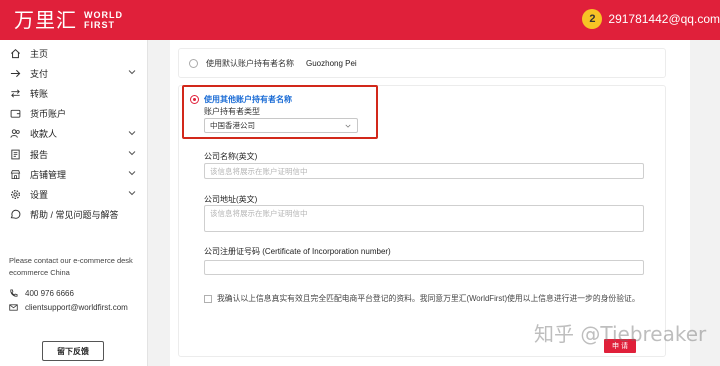 This screenshot has height=366, width=720. I want to click on report-icon, so click(15, 154).